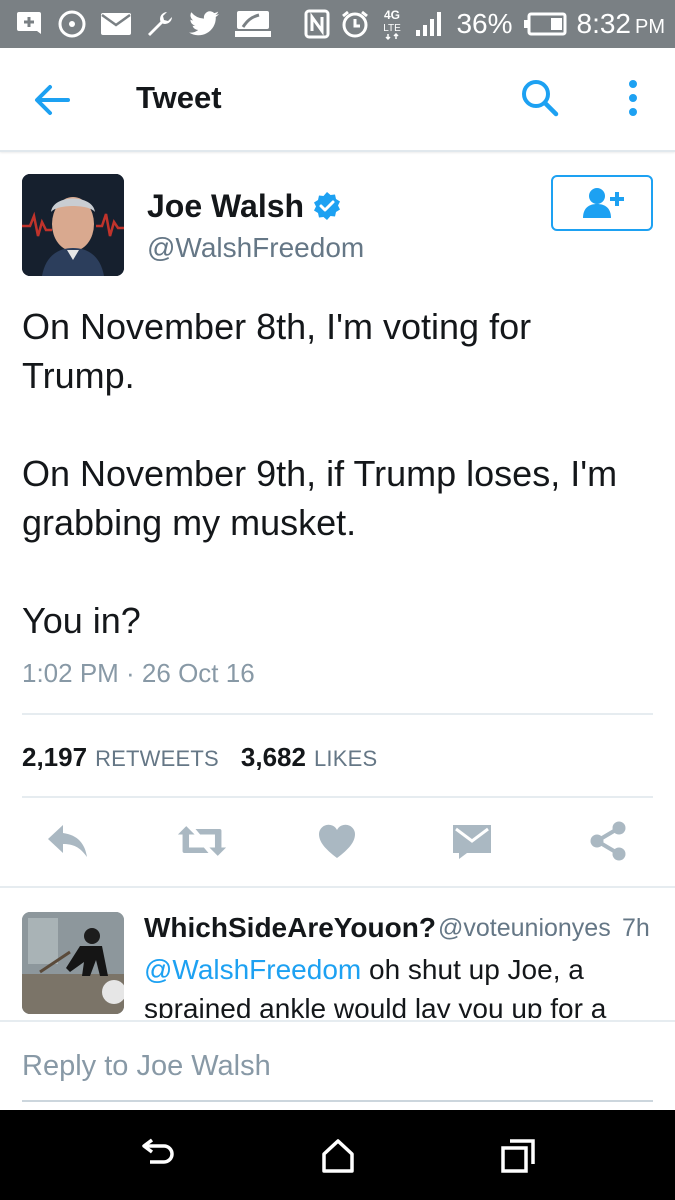 Image resolution: width=675 pixels, height=1200 pixels. What do you see at coordinates (327, 206) in the screenshot?
I see `verified-badge-icon` at bounding box center [327, 206].